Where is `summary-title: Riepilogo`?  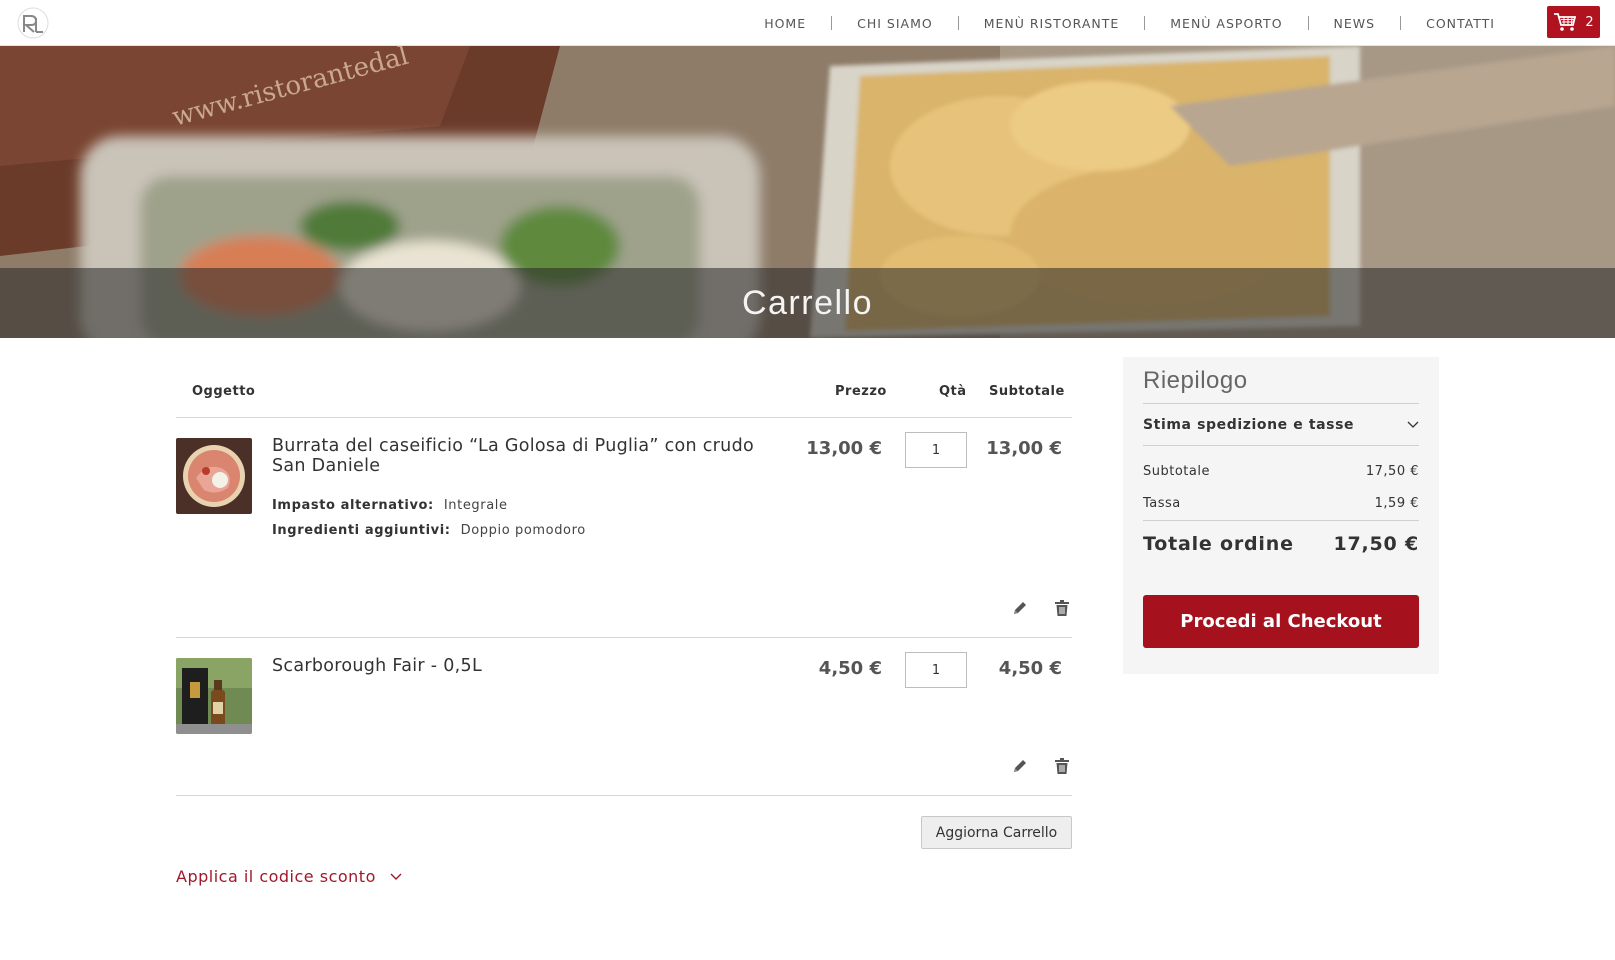
summary-title: Riepilogo is located at coordinates (1195, 380).